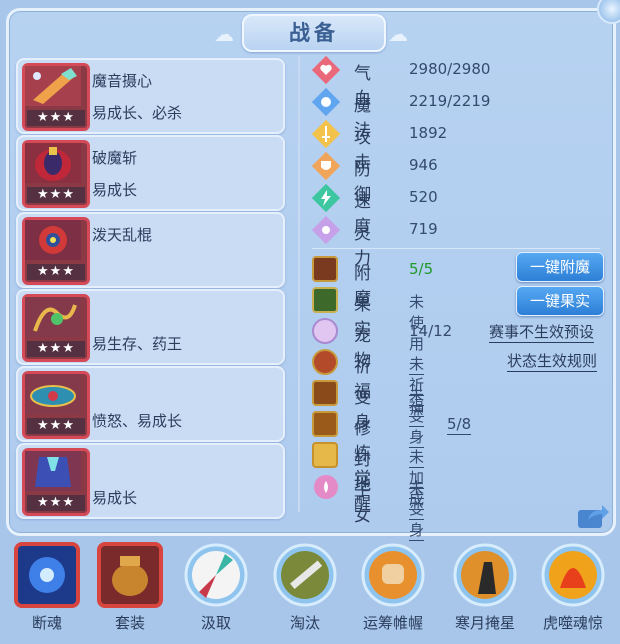 The width and height of the screenshot is (620, 644). Describe the element at coordinates (150, 327) in the screenshot. I see `equipment-card-4: ★★★ 易生存、药王` at that location.